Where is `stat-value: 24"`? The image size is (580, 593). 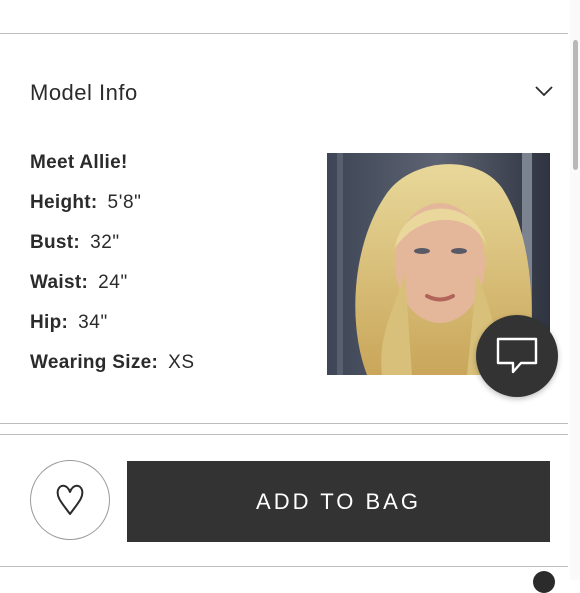
stat-value: 24" is located at coordinates (113, 282).